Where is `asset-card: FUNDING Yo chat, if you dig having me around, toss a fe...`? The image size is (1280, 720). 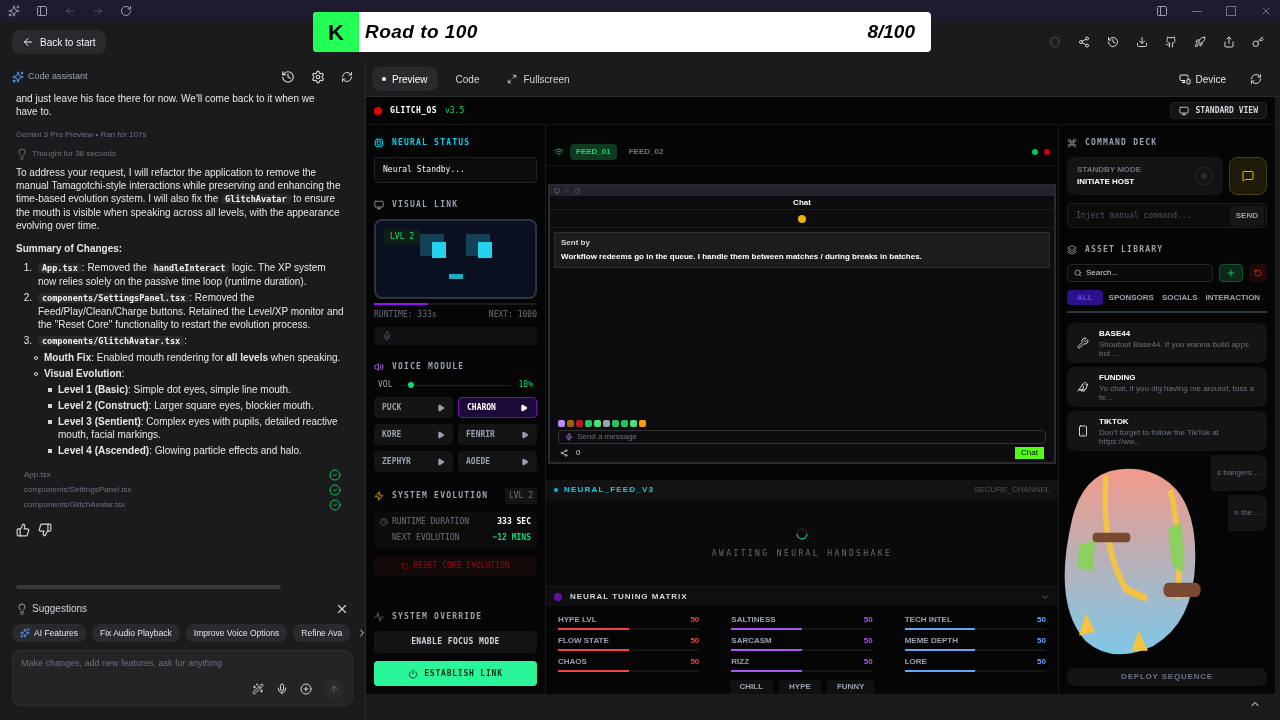
asset-card: FUNDING Yo chat, if you dig having me around, toss a fe... is located at coordinates (1167, 387).